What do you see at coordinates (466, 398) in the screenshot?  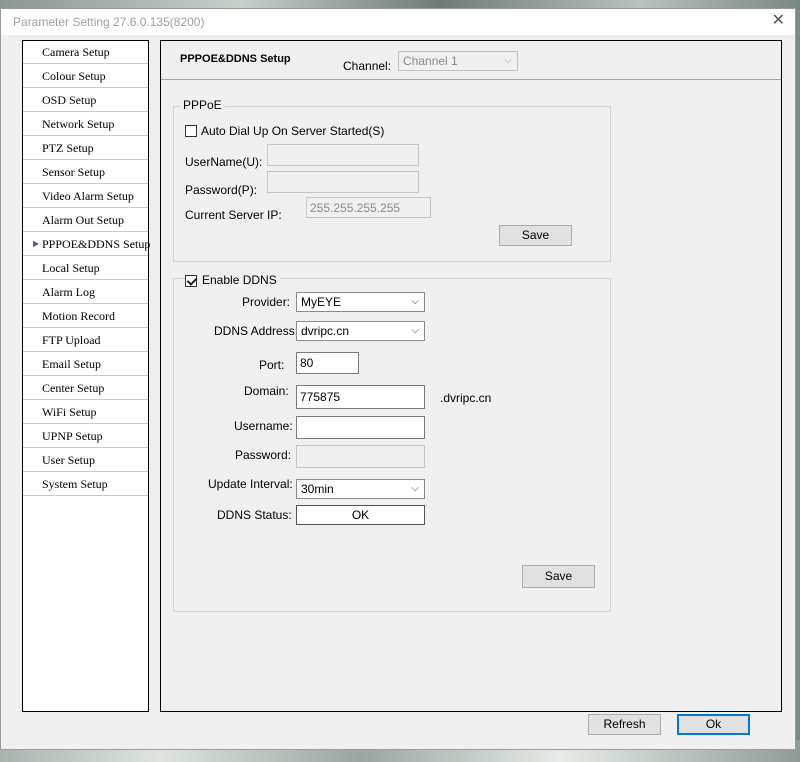 I see `domain-suffix: .dvripc.cn` at bounding box center [466, 398].